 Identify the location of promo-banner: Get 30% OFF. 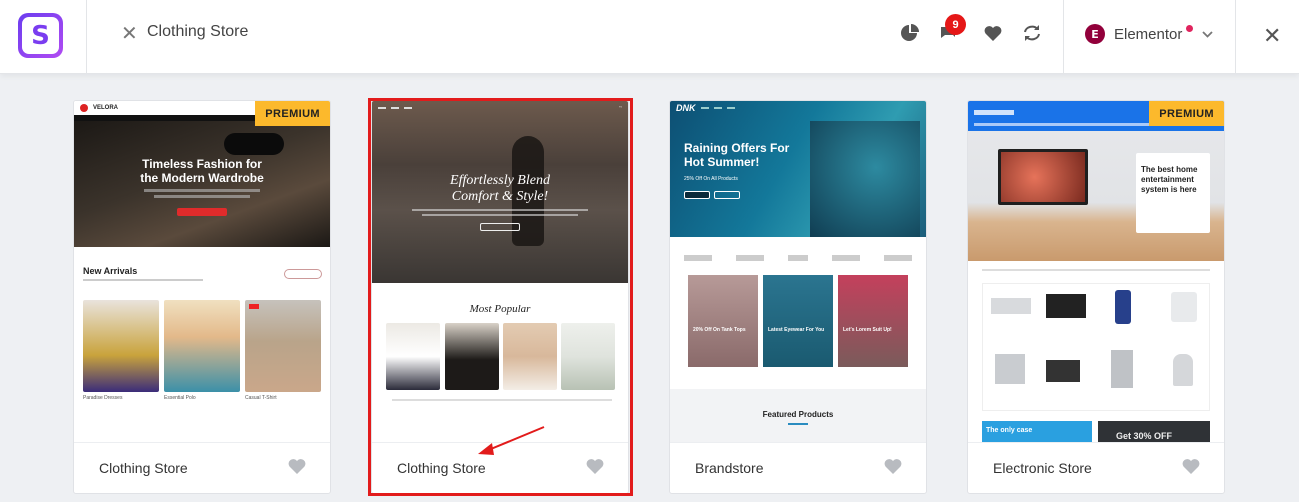
(1154, 431).